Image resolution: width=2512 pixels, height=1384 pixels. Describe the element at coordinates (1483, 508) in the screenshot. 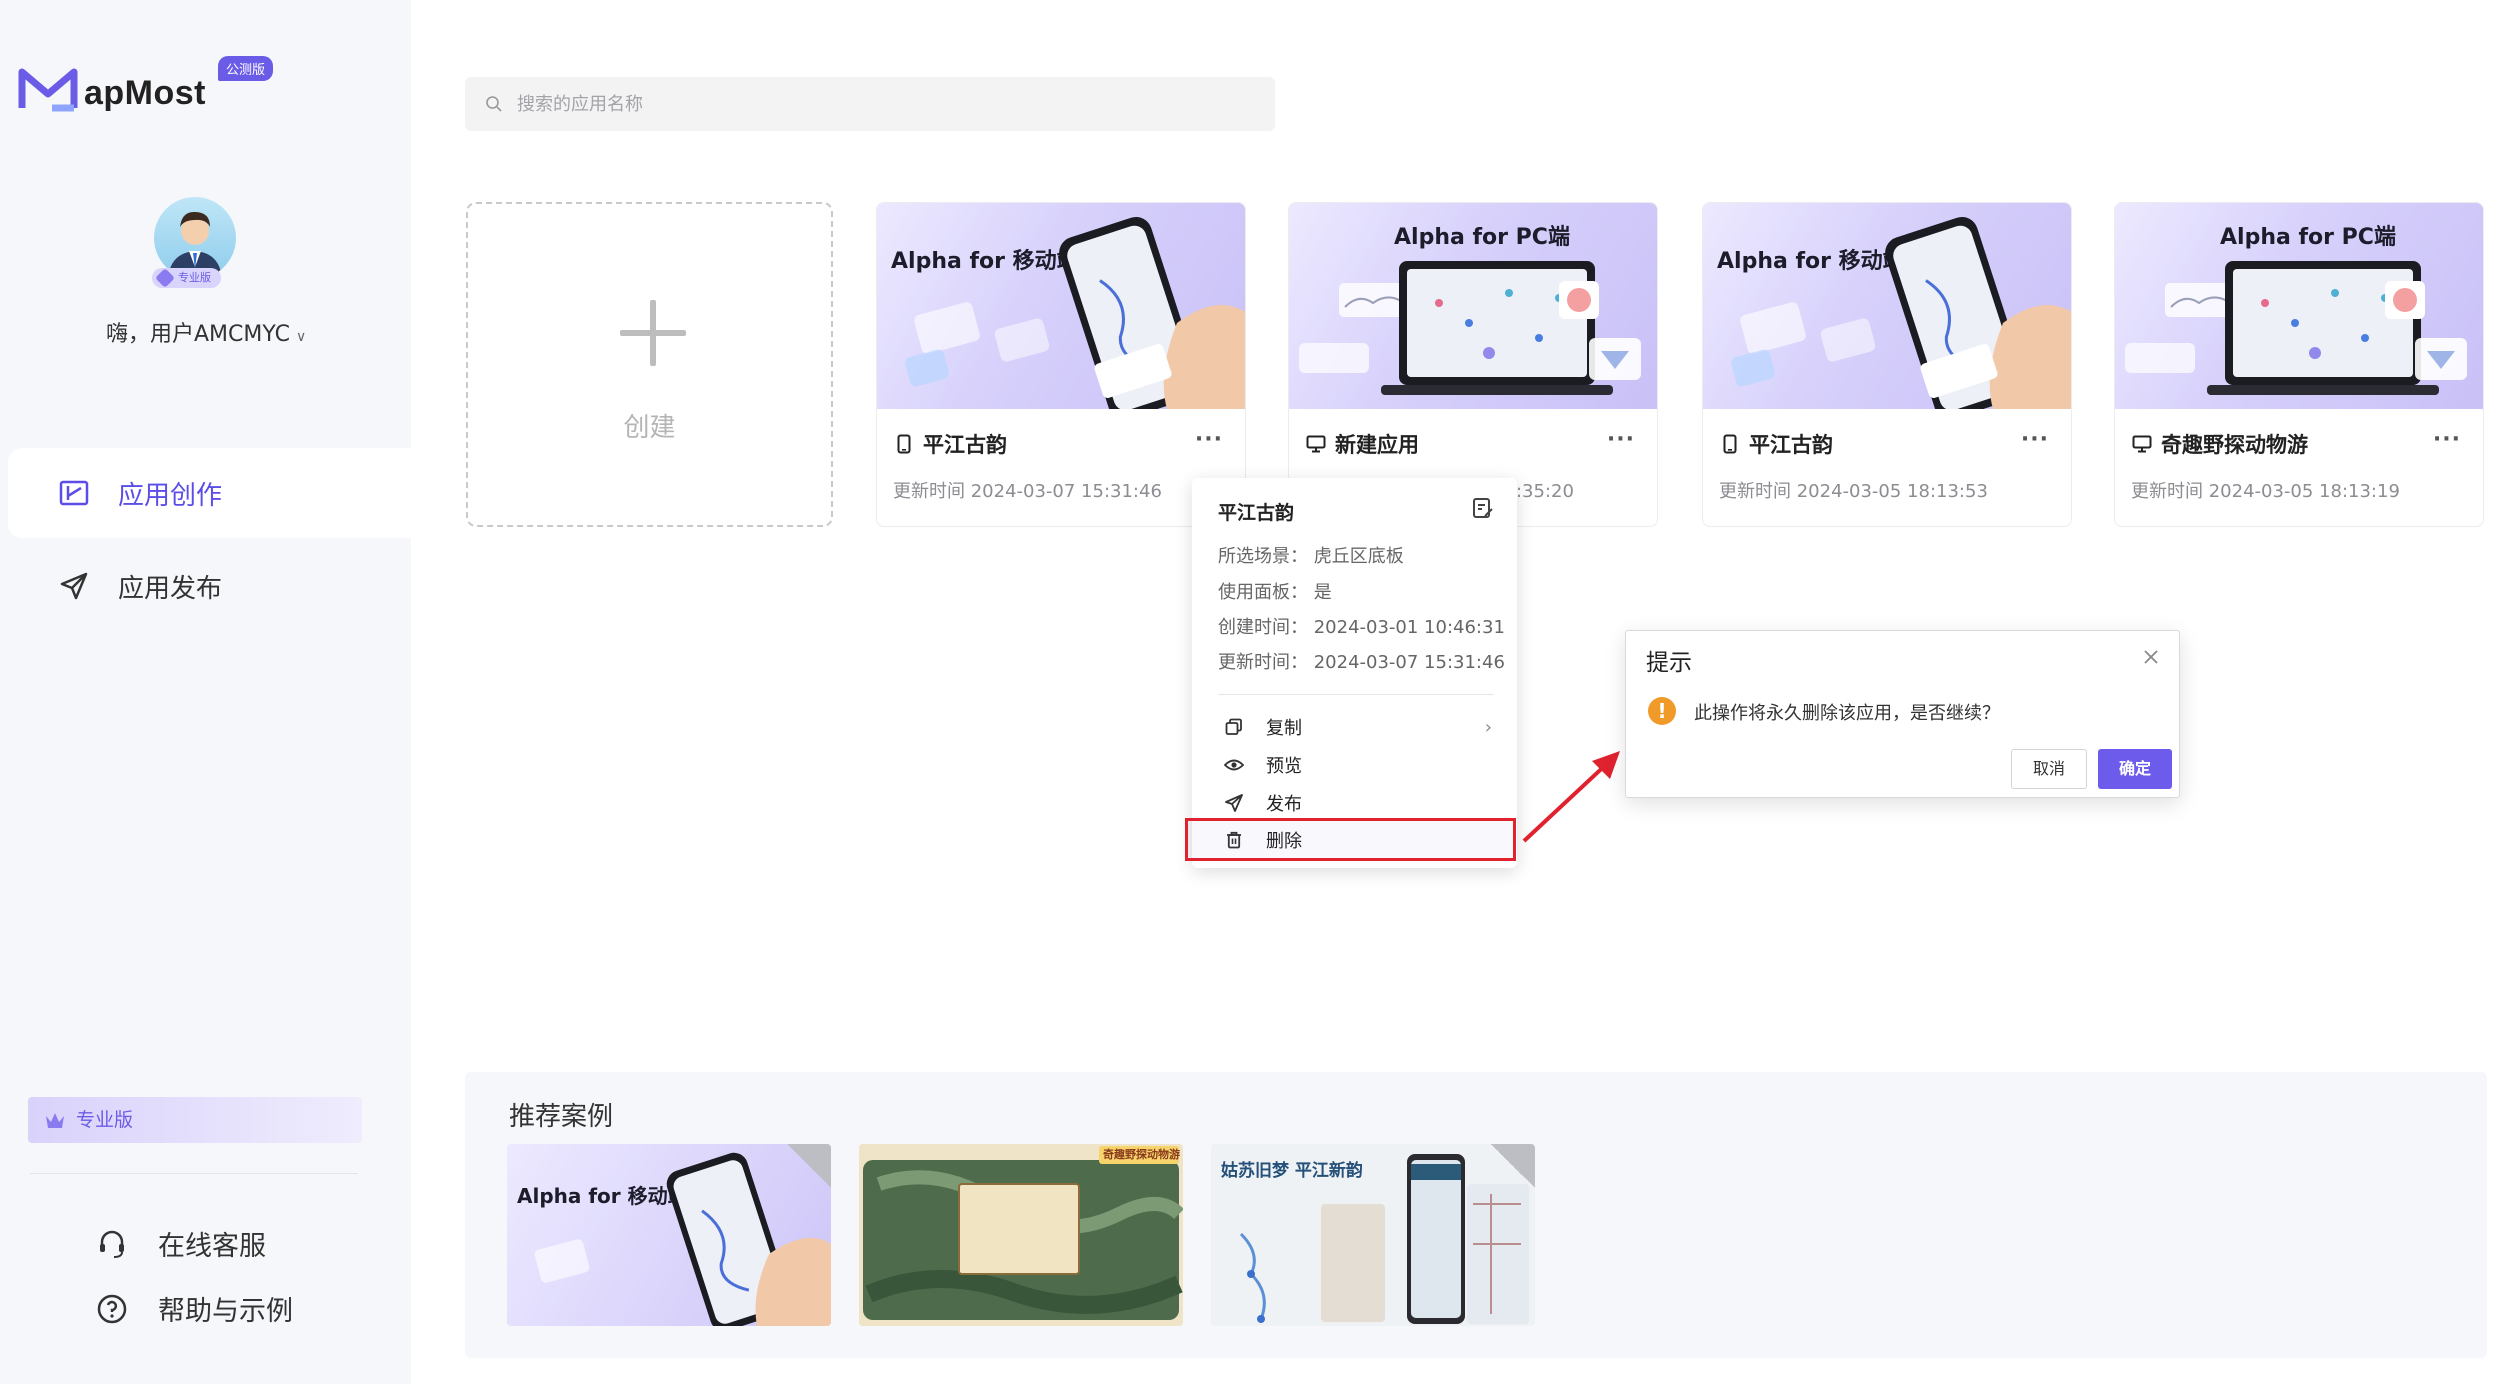

I see `edit-icon` at that location.